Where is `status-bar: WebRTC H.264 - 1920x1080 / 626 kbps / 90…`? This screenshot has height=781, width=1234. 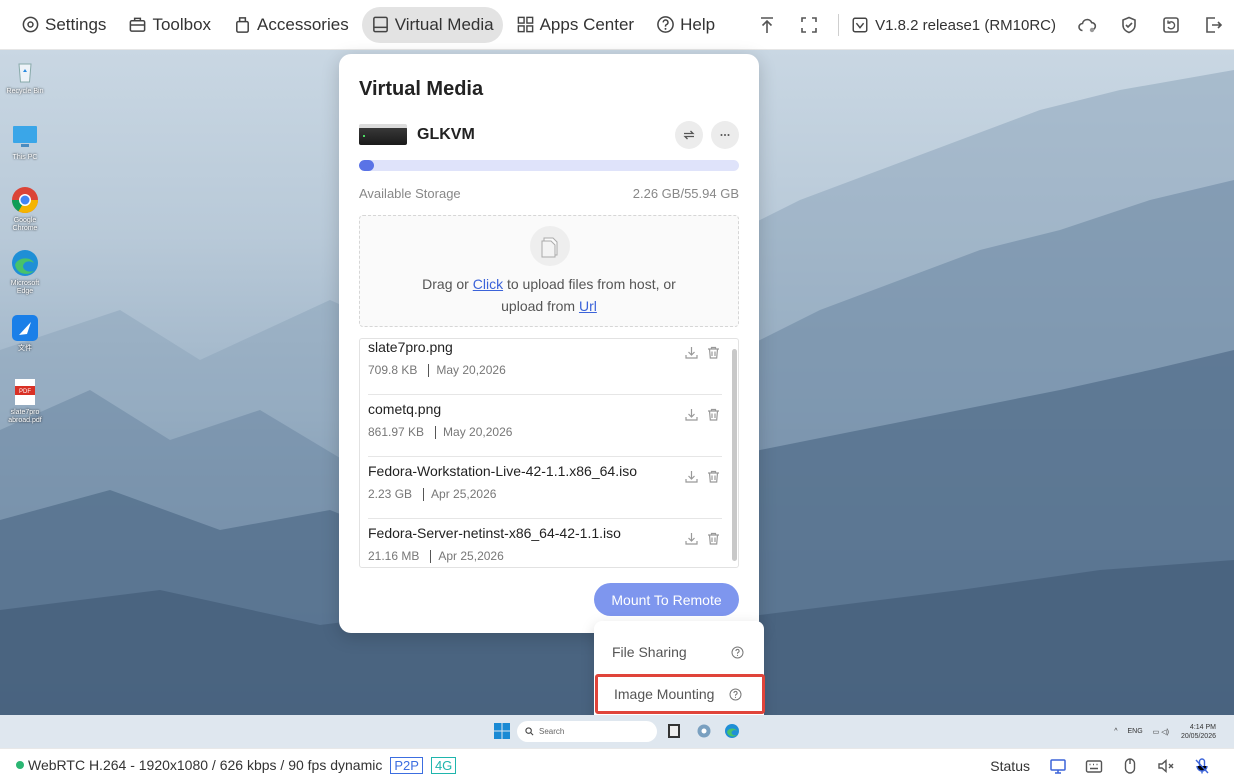 status-bar: WebRTC H.264 - 1920x1080 / 626 kbps / 90… is located at coordinates (617, 764).